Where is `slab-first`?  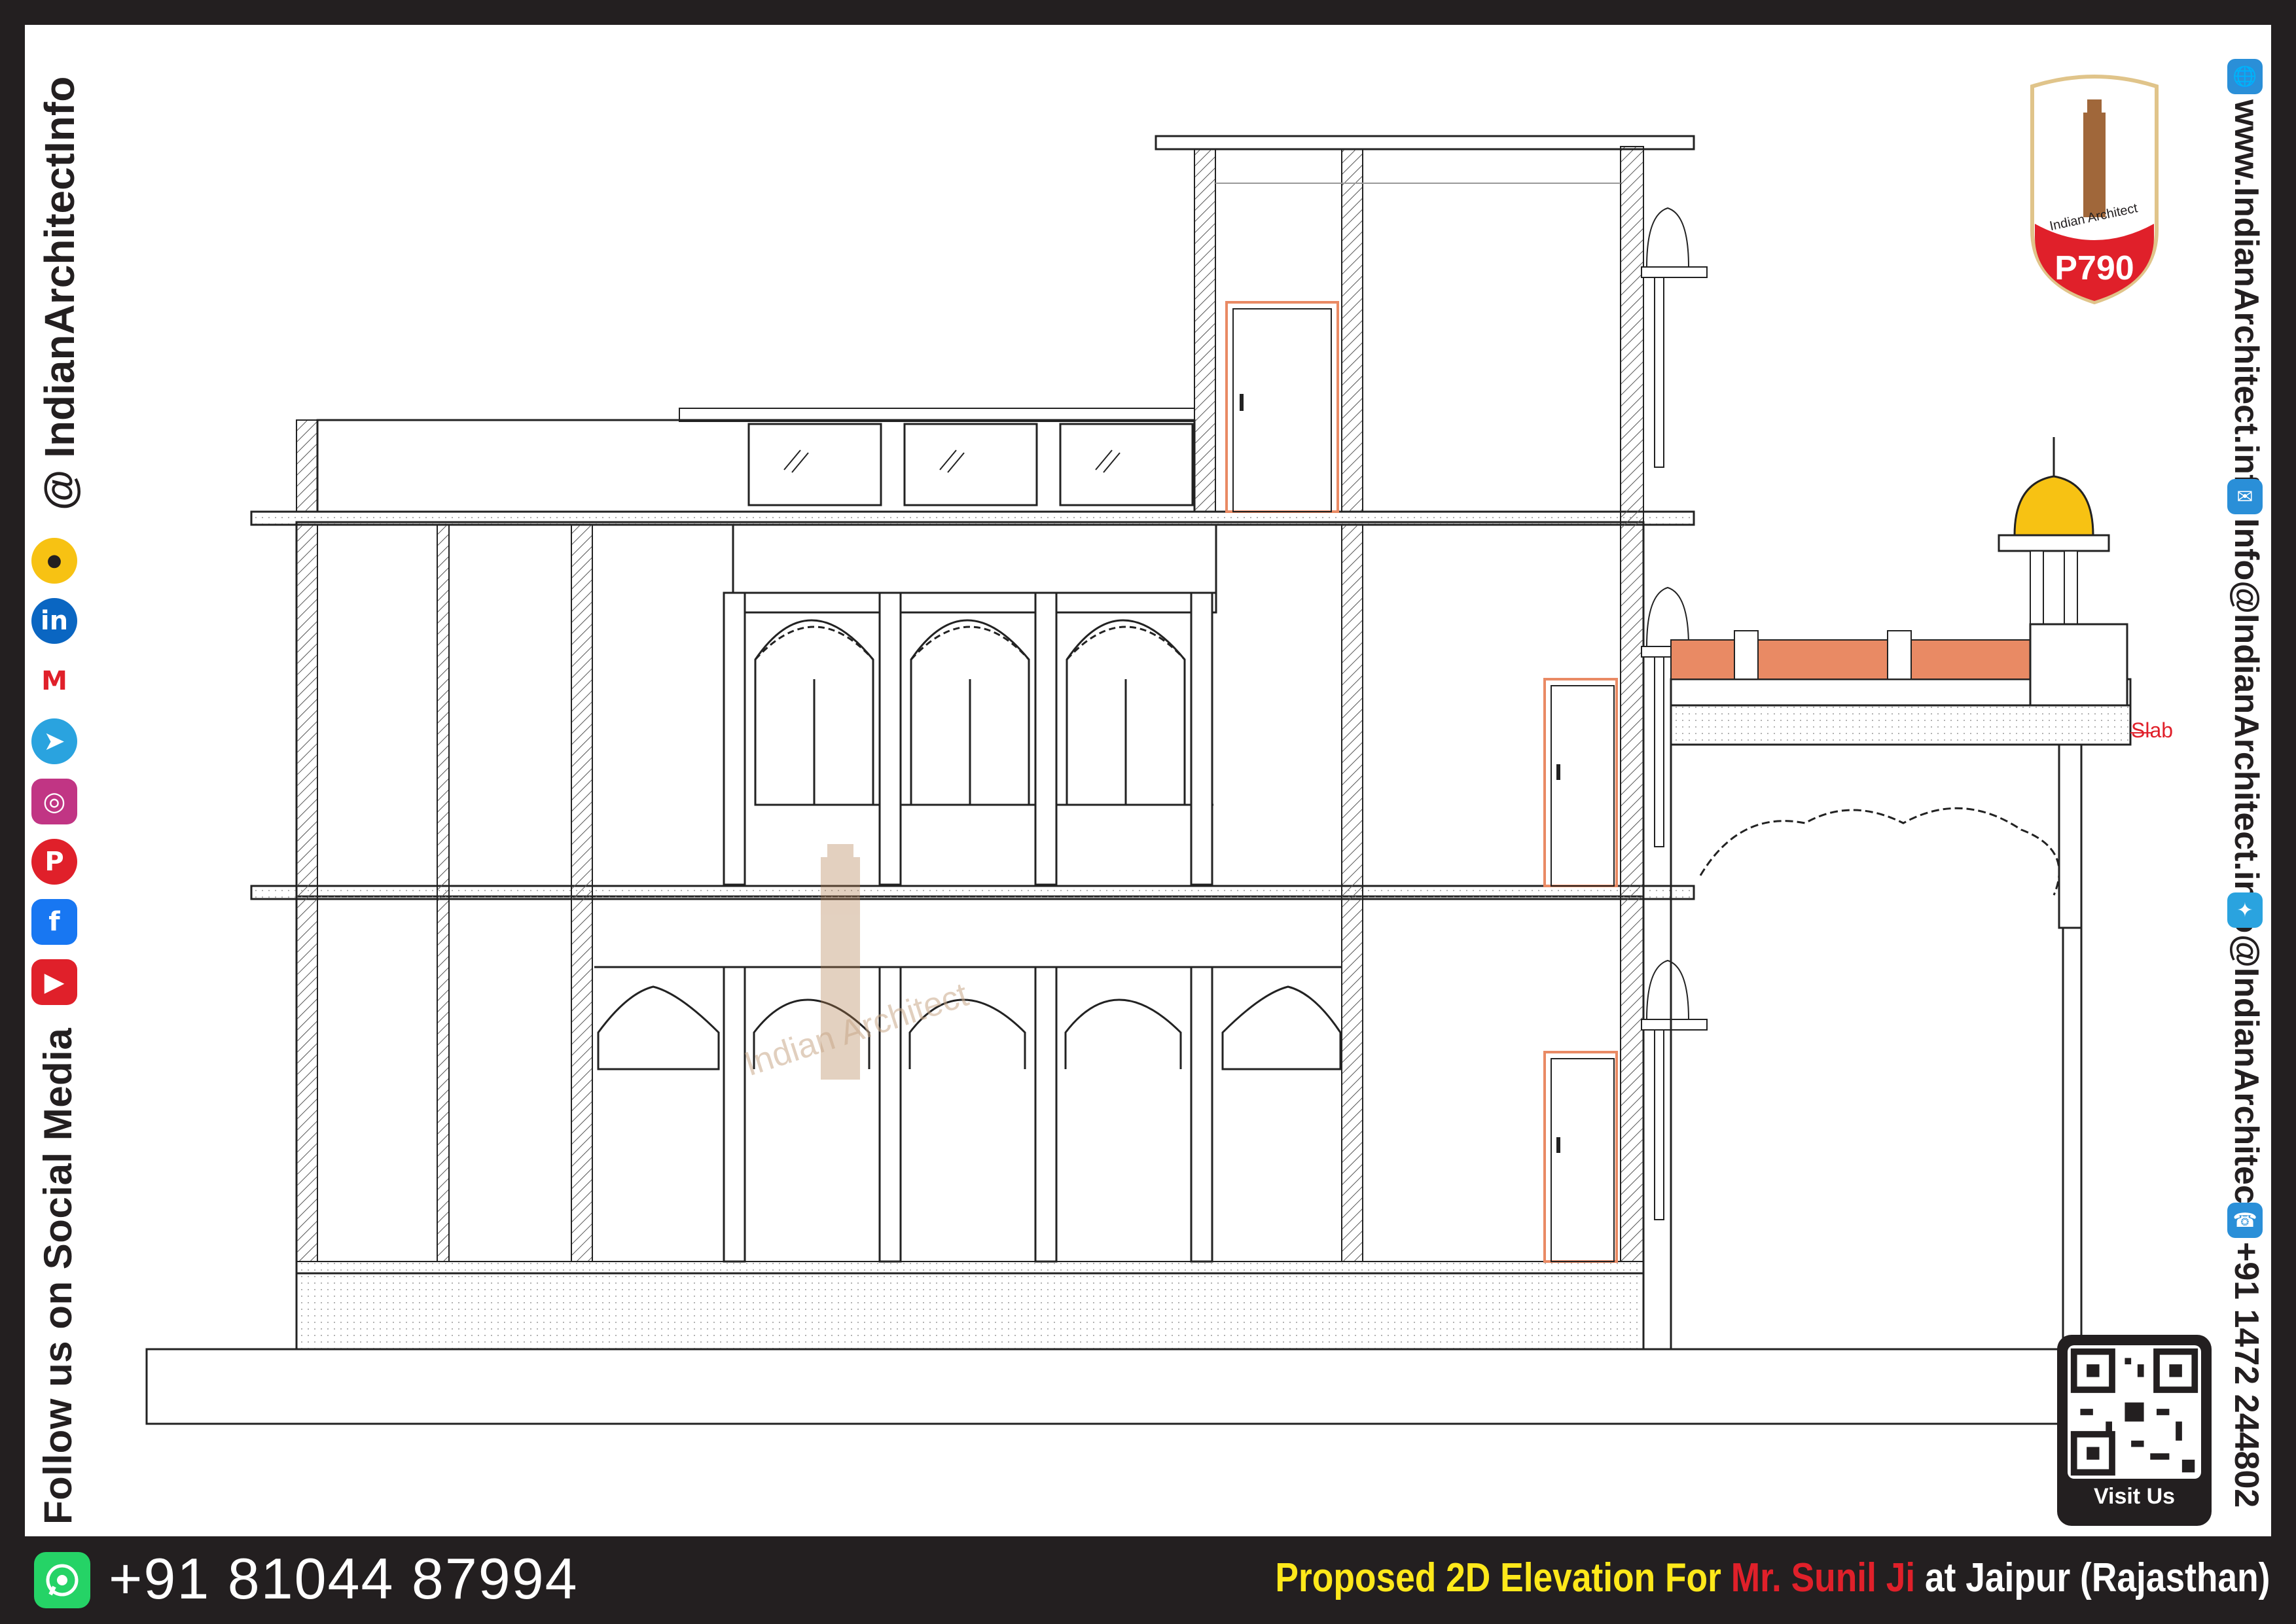 slab-first is located at coordinates (972, 892).